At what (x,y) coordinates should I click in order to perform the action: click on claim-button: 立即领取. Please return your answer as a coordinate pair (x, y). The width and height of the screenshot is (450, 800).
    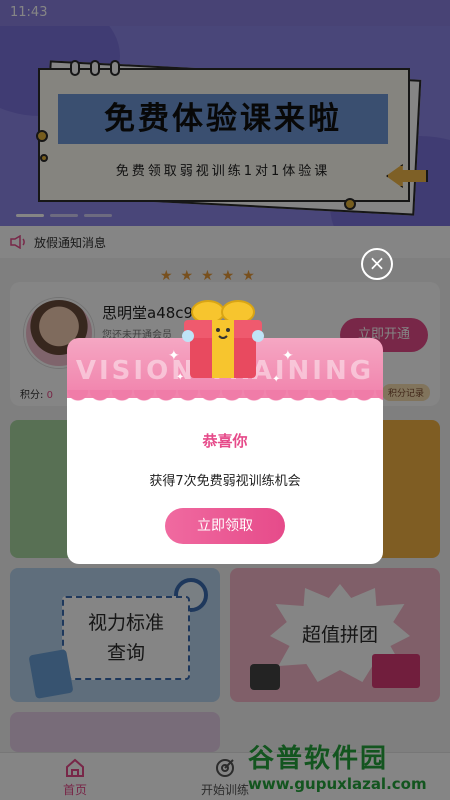
    Looking at the image, I should click on (225, 526).